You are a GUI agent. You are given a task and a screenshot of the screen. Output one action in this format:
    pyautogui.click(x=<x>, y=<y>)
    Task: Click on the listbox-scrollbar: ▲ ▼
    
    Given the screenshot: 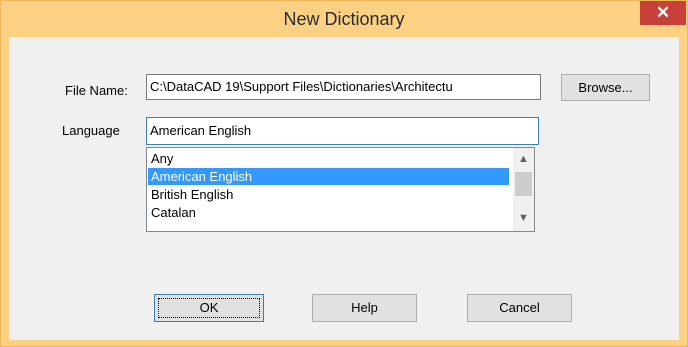 What is the action you would take?
    pyautogui.click(x=523, y=189)
    